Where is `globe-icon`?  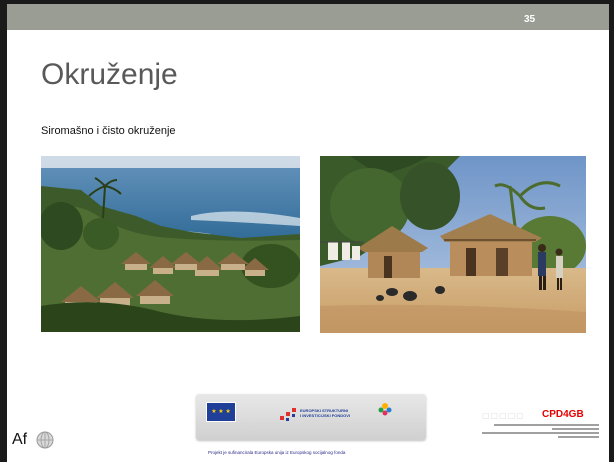
globe-icon is located at coordinates (45, 440).